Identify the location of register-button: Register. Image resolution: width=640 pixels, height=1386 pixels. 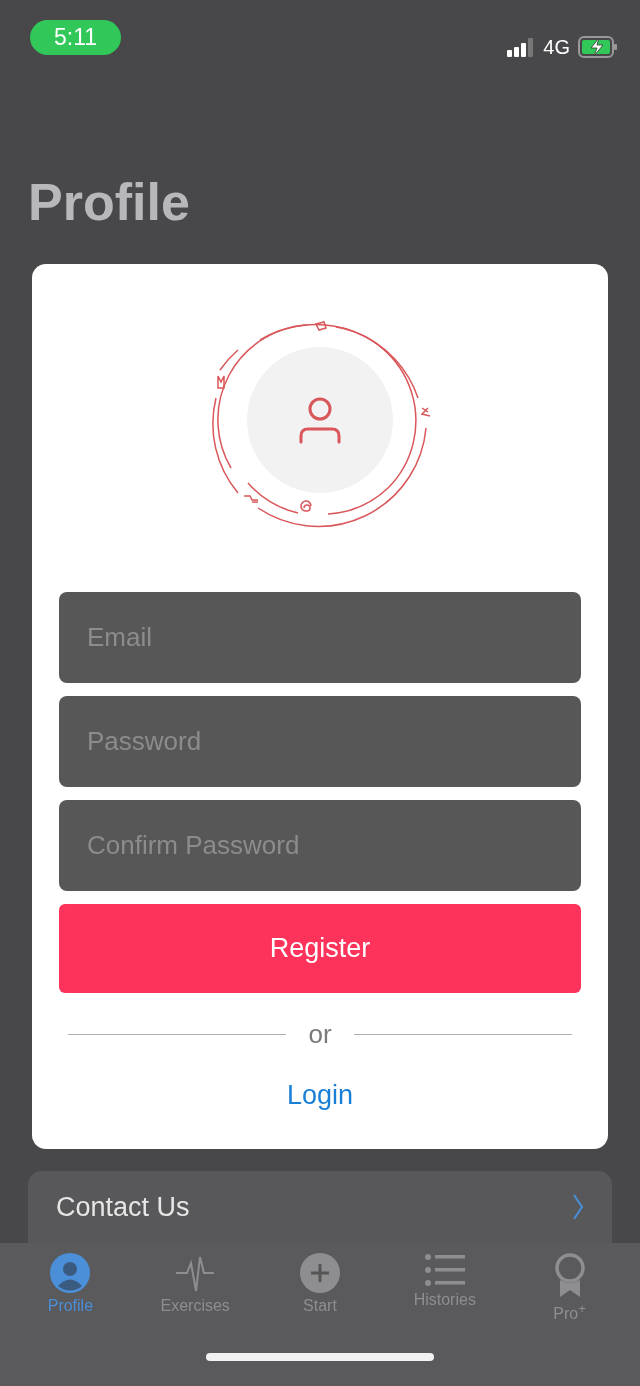
(320, 948).